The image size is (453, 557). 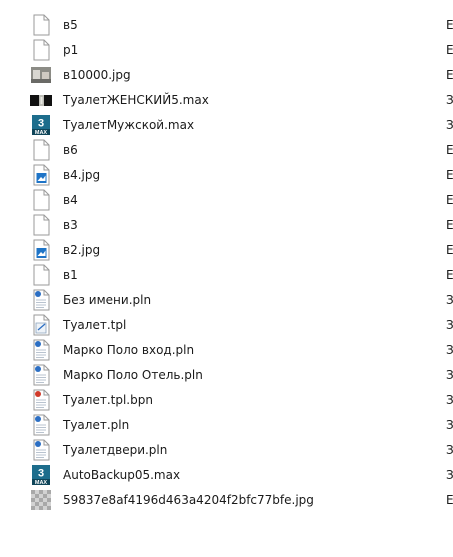 I want to click on file-name: р1, so click(x=71, y=50).